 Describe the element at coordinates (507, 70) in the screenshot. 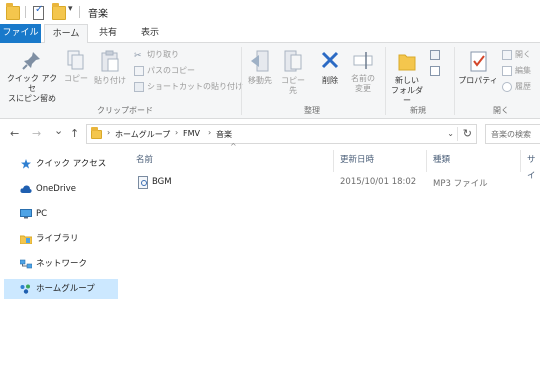

I see `edit-icon` at that location.